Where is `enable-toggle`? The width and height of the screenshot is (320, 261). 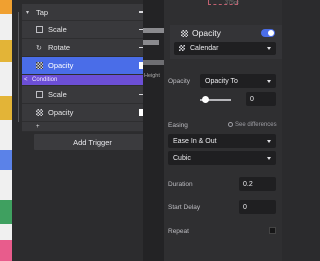 enable-toggle is located at coordinates (268, 33).